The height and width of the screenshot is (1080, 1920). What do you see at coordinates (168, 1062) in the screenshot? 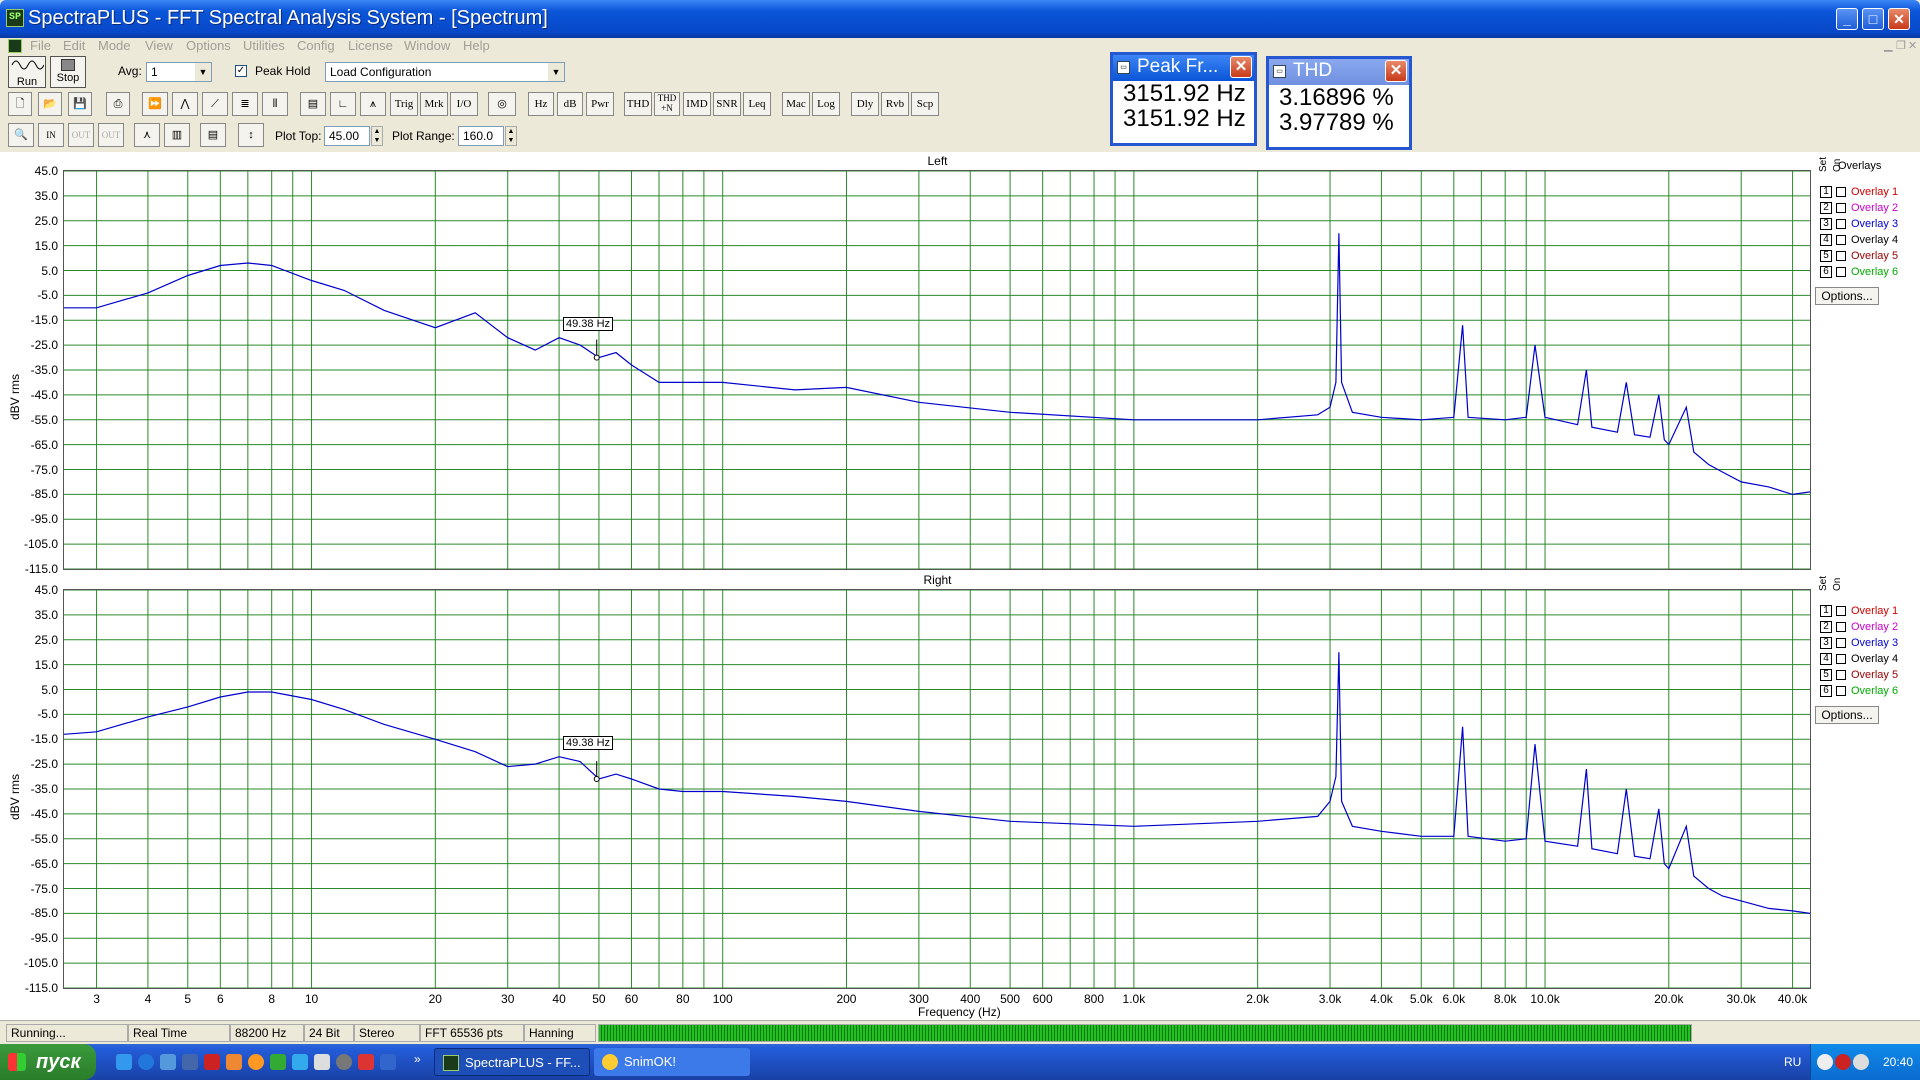
I see `messenger-icon` at bounding box center [168, 1062].